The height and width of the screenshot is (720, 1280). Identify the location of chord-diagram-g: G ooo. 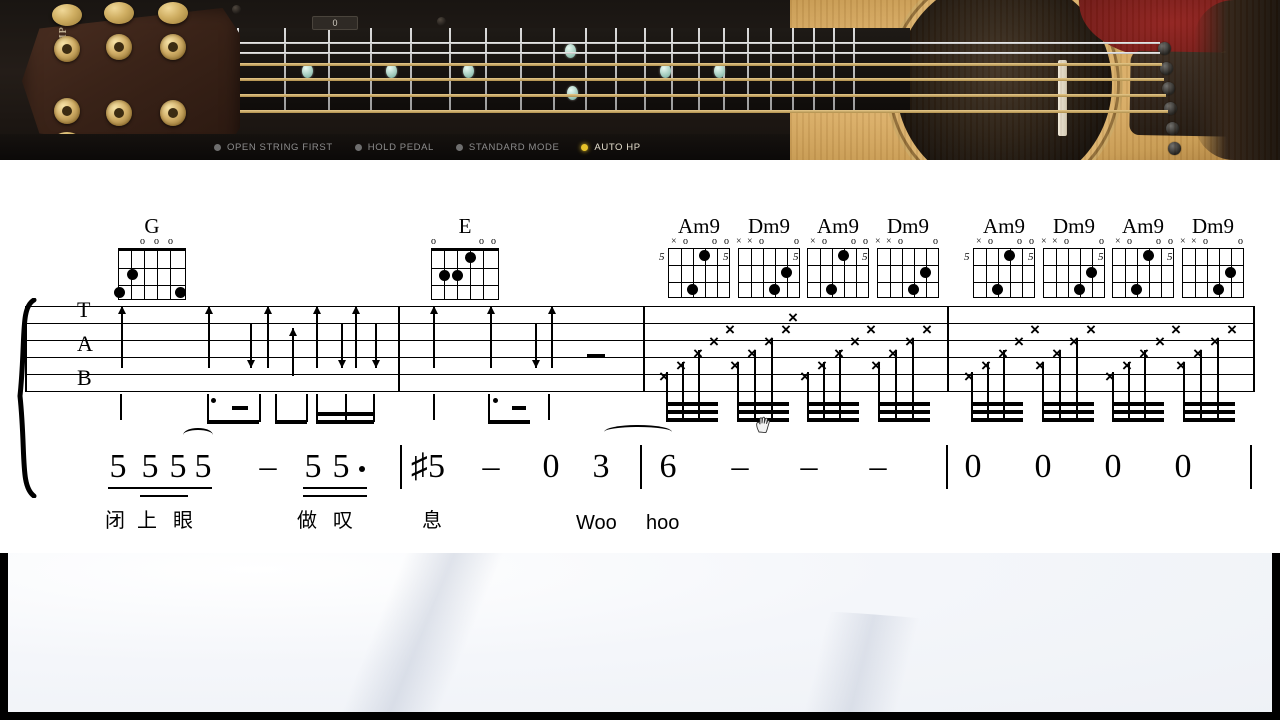
(150, 257).